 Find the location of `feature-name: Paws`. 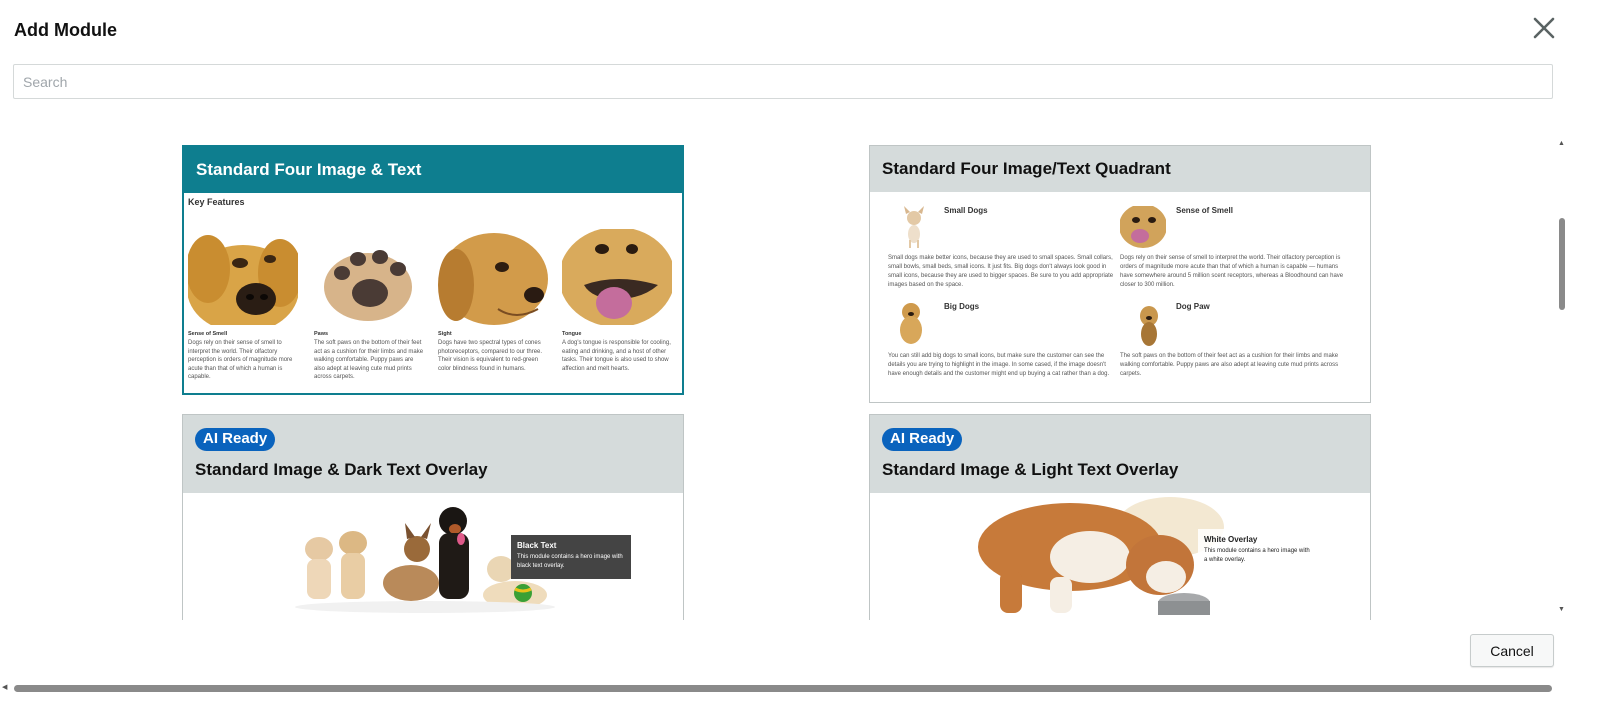

feature-name: Paws is located at coordinates (321, 334).